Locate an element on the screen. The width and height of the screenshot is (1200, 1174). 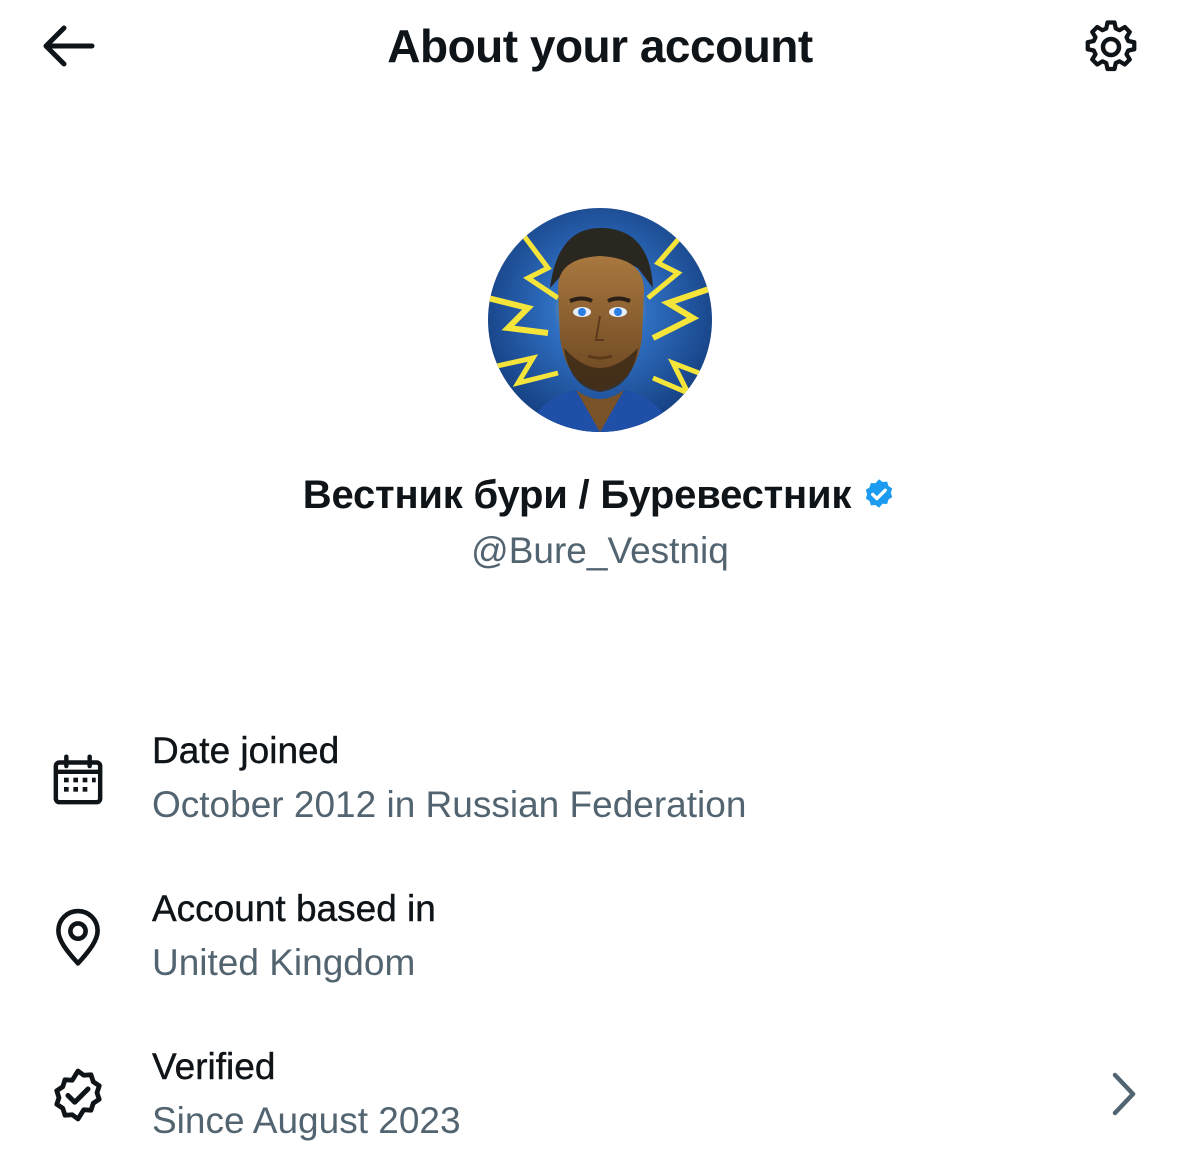
row-verified: Verified Since August 2023 is located at coordinates (600, 1102).